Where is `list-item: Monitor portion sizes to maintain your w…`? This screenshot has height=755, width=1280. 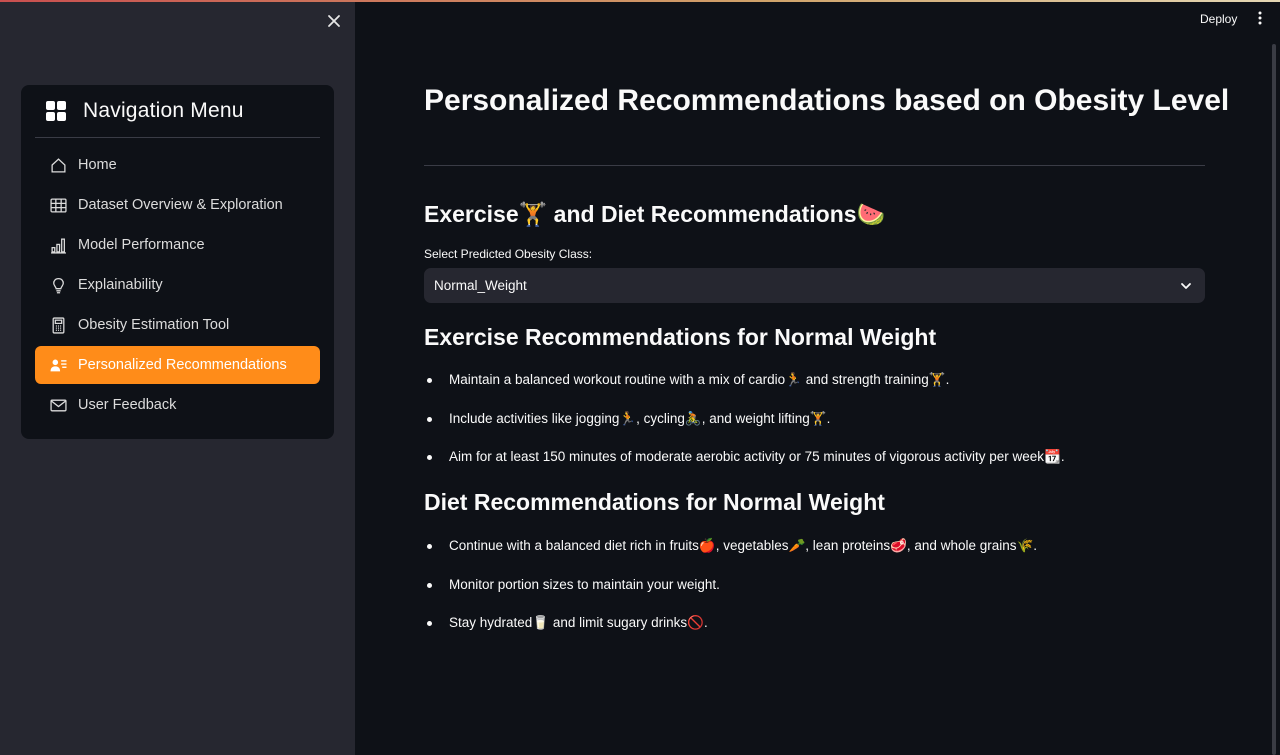 list-item: Monitor portion sizes to maintain your w… is located at coordinates (824, 594).